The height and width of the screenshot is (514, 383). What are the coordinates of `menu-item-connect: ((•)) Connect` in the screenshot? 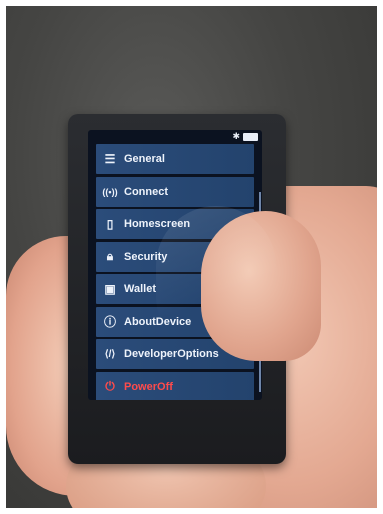 It's located at (175, 191).